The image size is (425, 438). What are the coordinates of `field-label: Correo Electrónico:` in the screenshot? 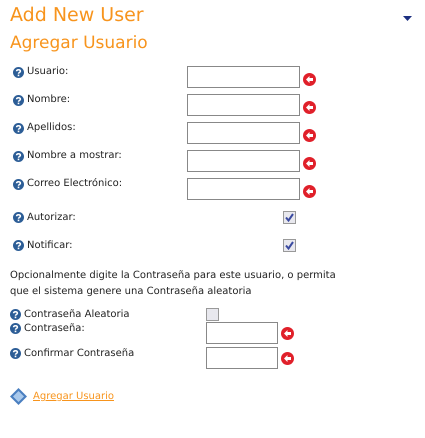 It's located at (75, 183).